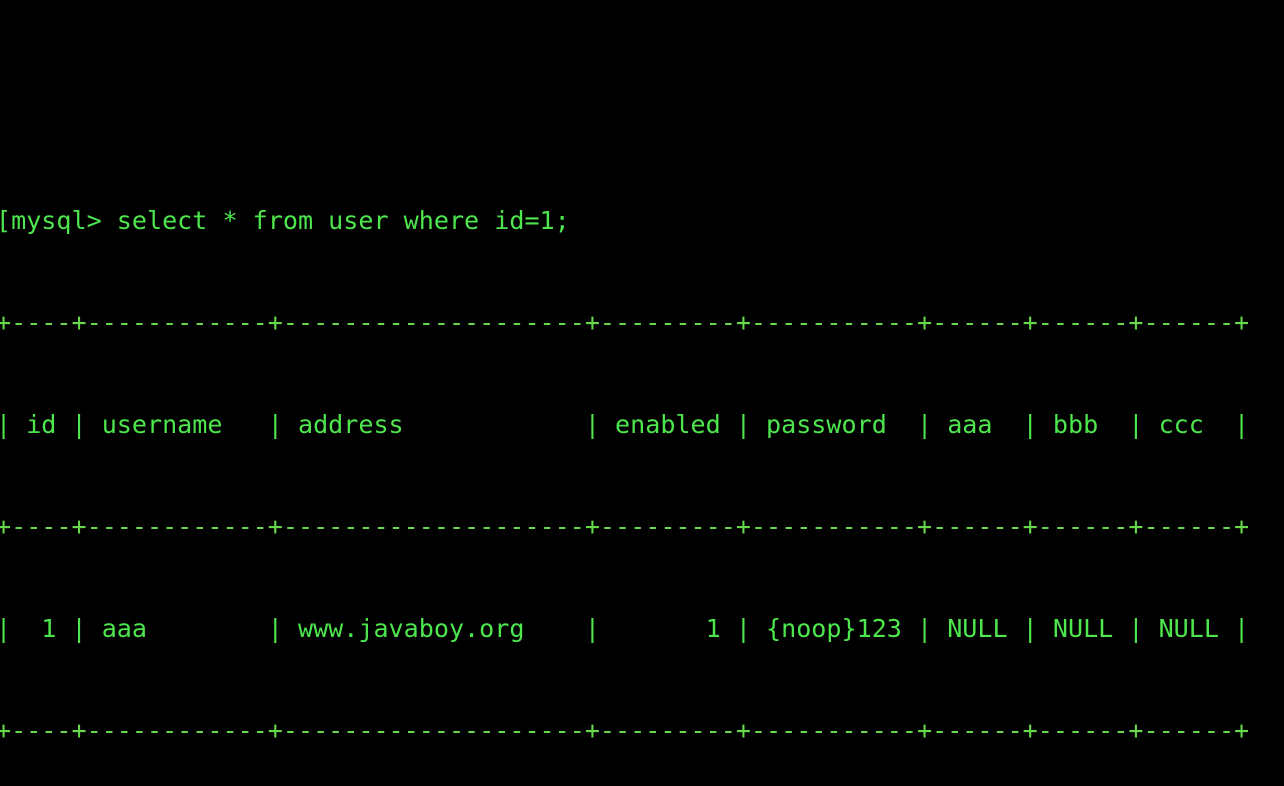 The image size is (1284, 786). What do you see at coordinates (642, 221) in the screenshot?
I see `command-line-1: [mysql> select * from user where id=1;` at bounding box center [642, 221].